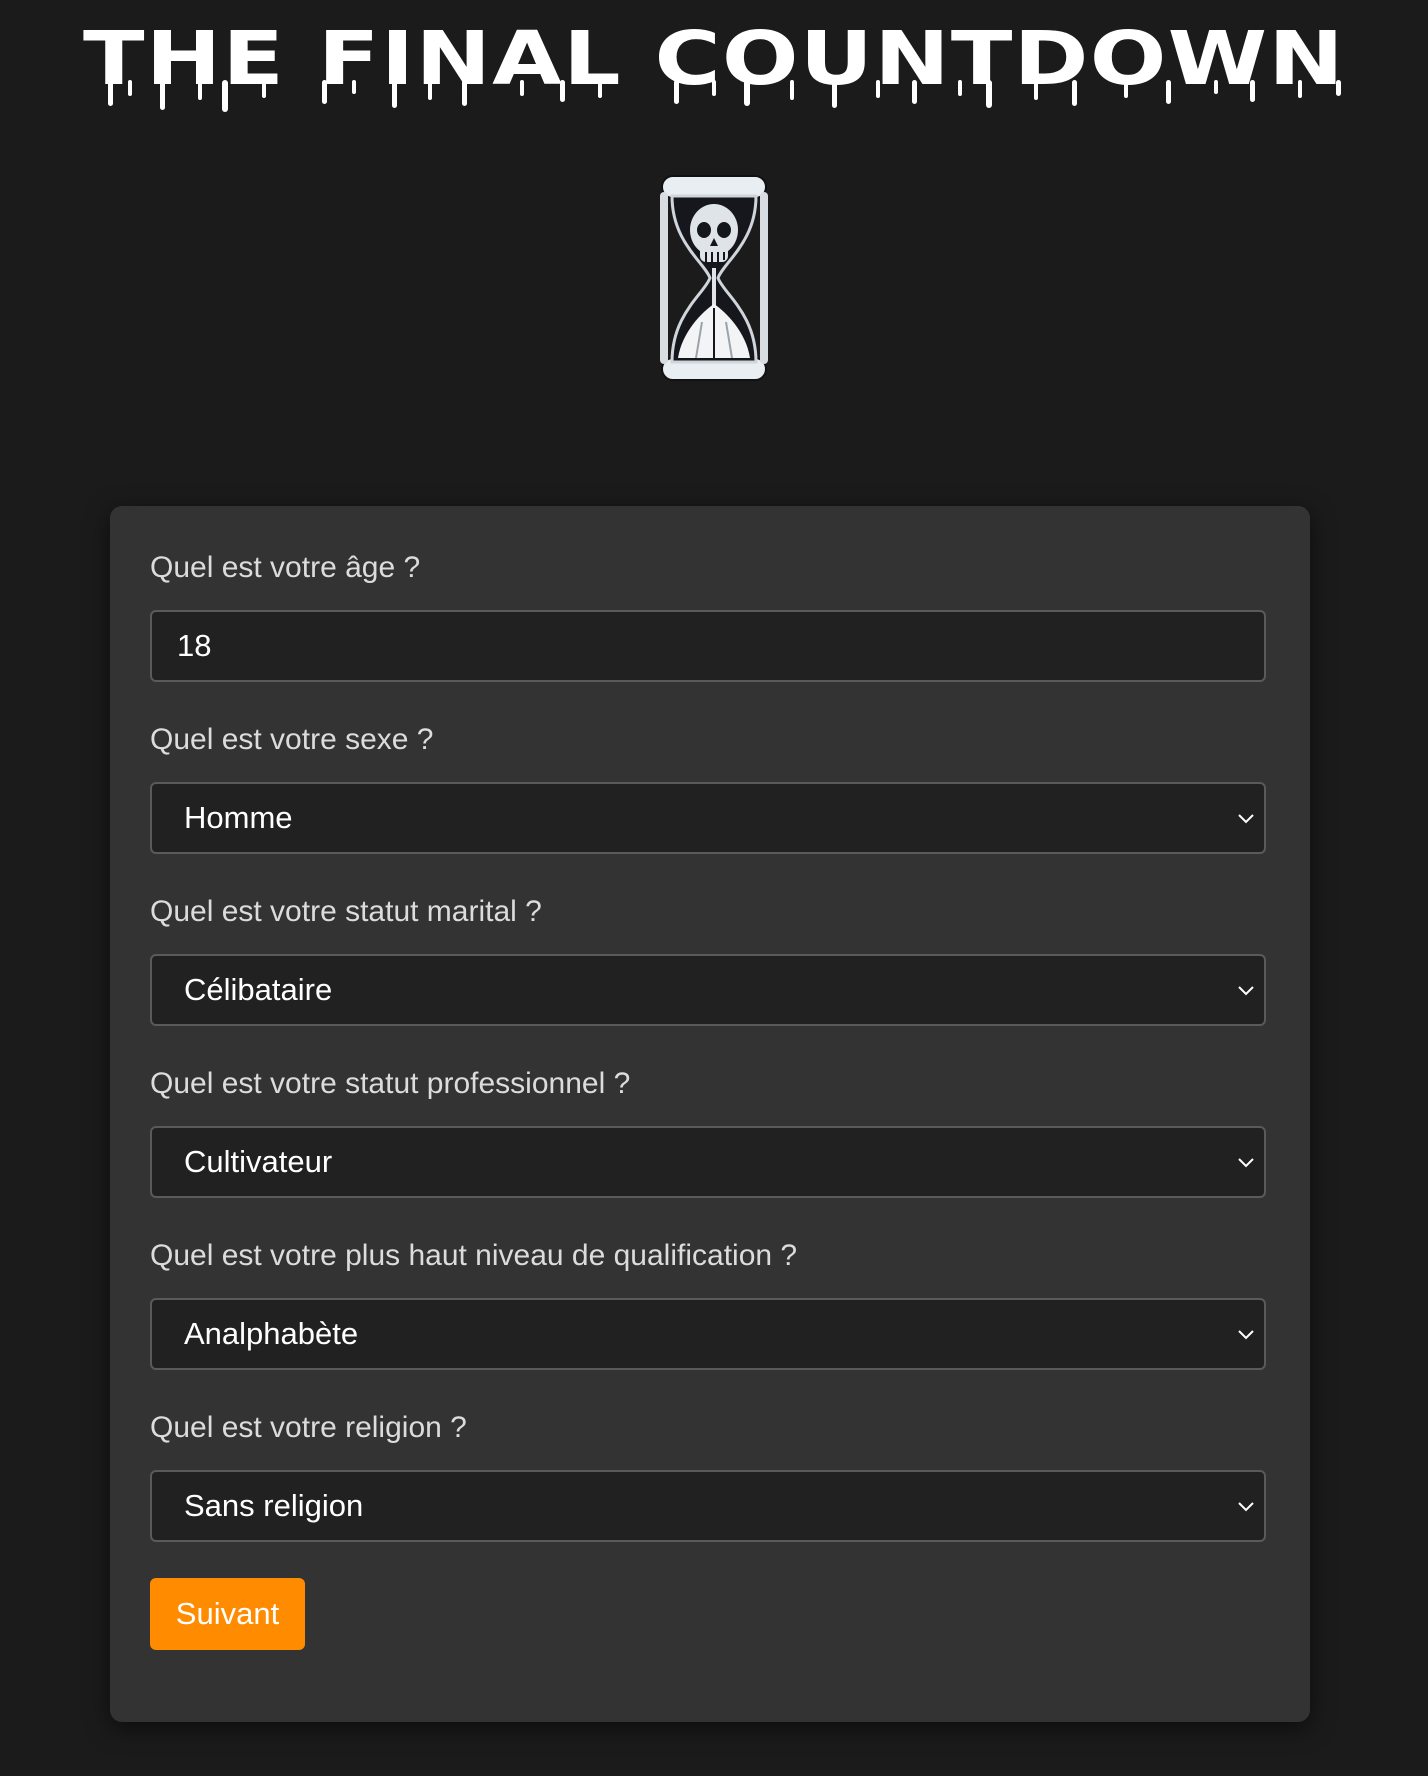 The height and width of the screenshot is (1776, 1428). I want to click on page-title: THE FINAL COUNTDOWN, so click(714, 65).